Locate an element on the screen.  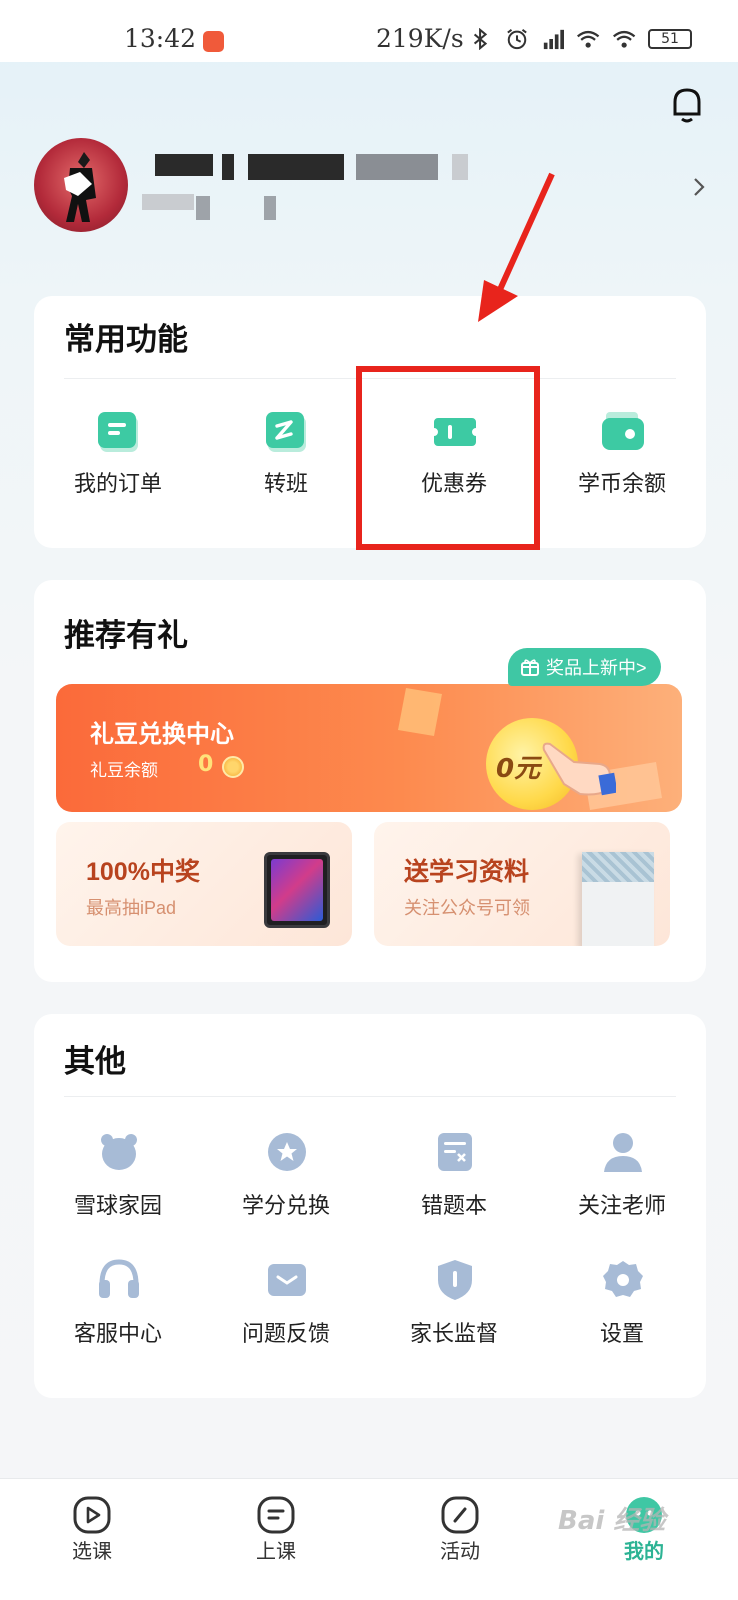
gift-icon is located at coordinates (530, 667).